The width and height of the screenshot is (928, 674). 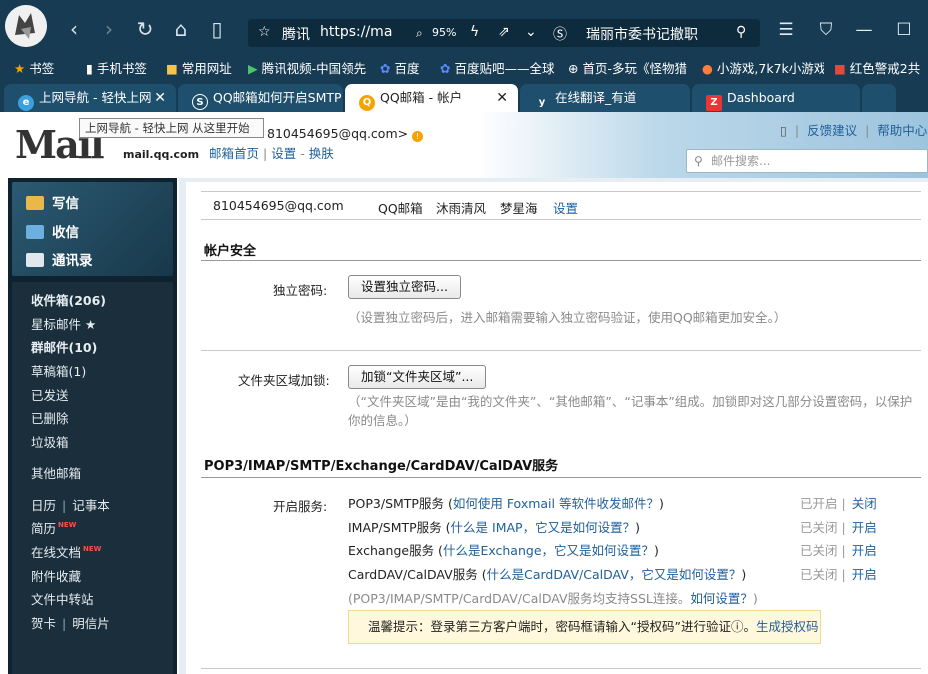 I want to click on mail-home-link: 邮箱首页, so click(x=234, y=153).